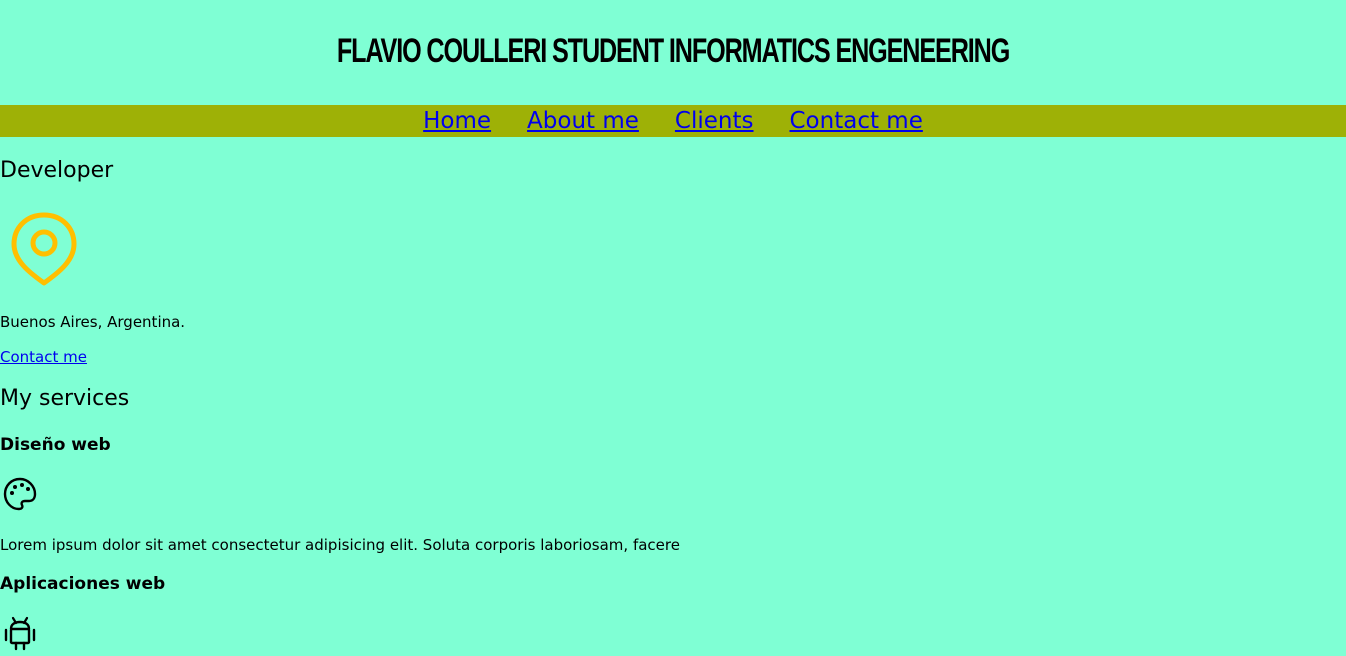 The height and width of the screenshot is (656, 1346). I want to click on hero-title: Developer, so click(57, 170).